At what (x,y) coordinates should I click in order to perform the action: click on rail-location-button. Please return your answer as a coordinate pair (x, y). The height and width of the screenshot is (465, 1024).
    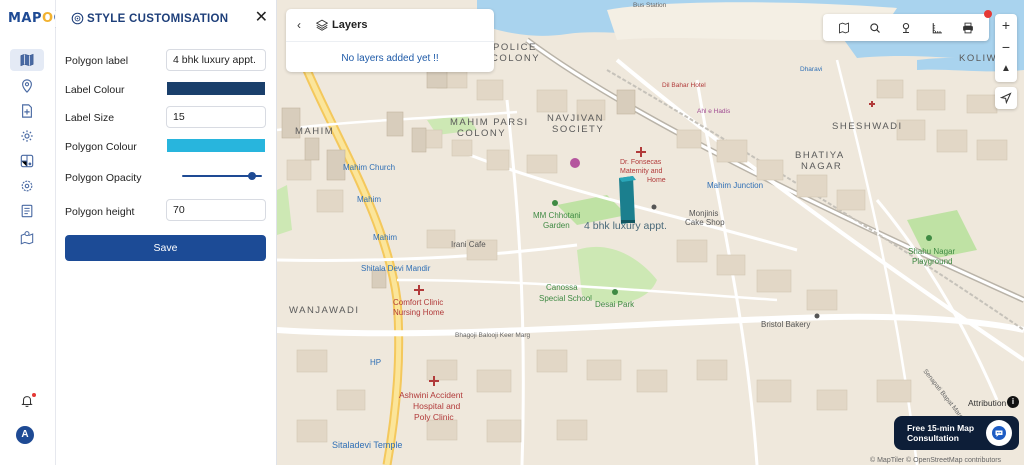
    Looking at the image, I should click on (27, 86).